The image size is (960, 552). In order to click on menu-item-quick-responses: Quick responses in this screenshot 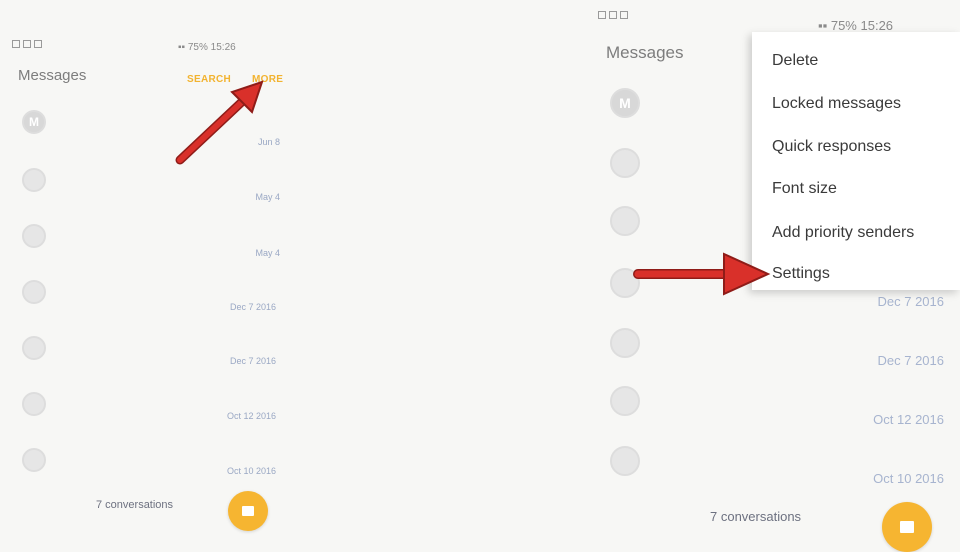, I will do `click(831, 147)`.